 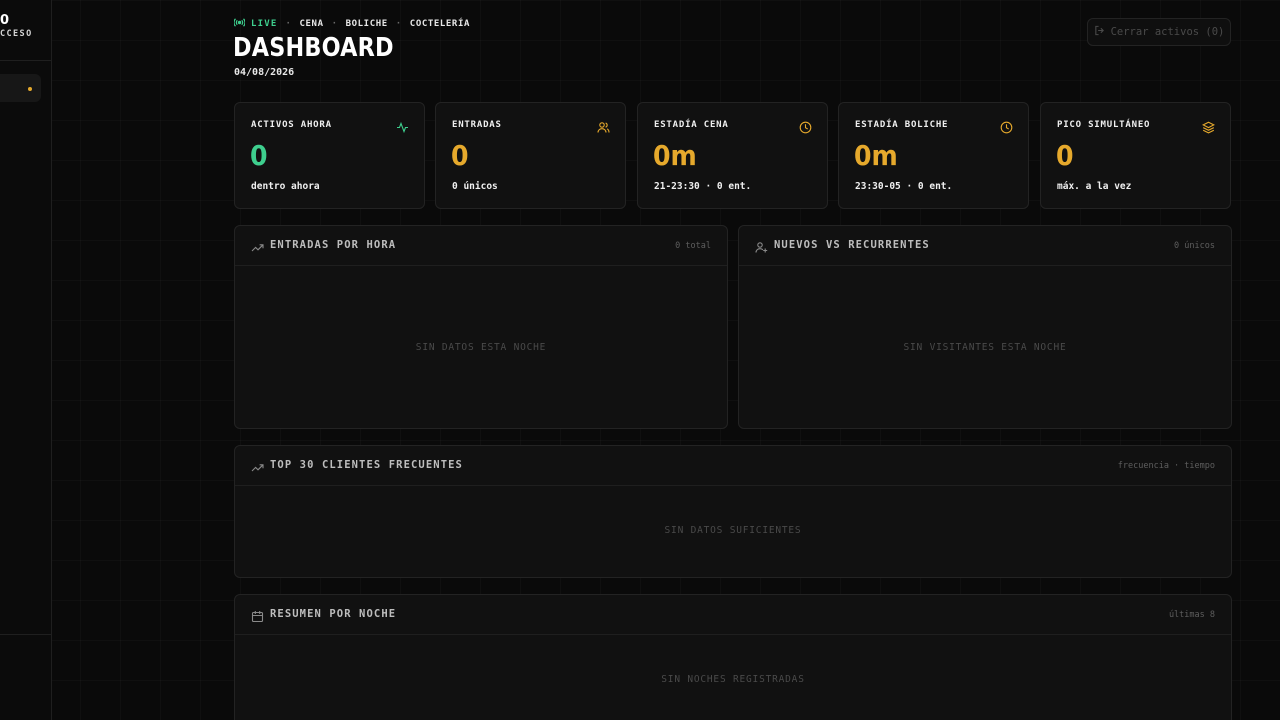 What do you see at coordinates (852, 245) in the screenshot?
I see `panel-title: NUEVOS VS RECURRENTES` at bounding box center [852, 245].